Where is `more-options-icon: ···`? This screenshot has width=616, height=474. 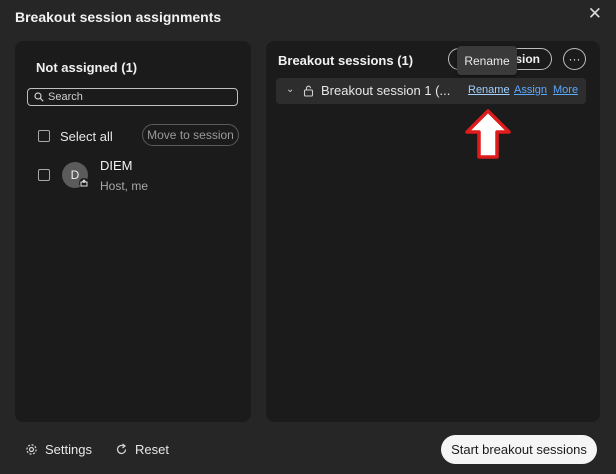
more-options-icon: ··· is located at coordinates (574, 59).